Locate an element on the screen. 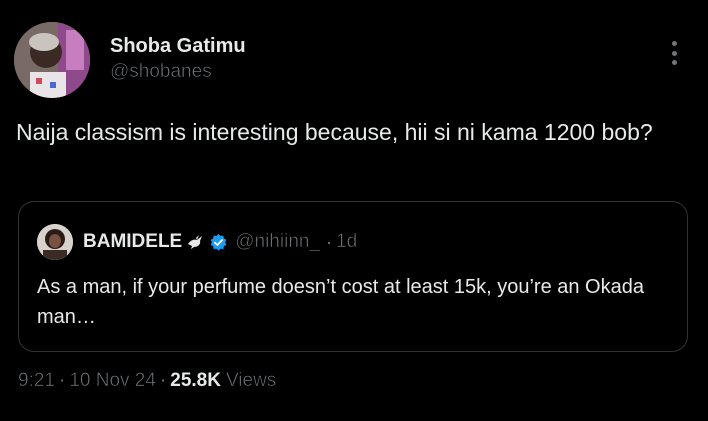 This screenshot has width=708, height=421. author-avatar is located at coordinates (52, 60).